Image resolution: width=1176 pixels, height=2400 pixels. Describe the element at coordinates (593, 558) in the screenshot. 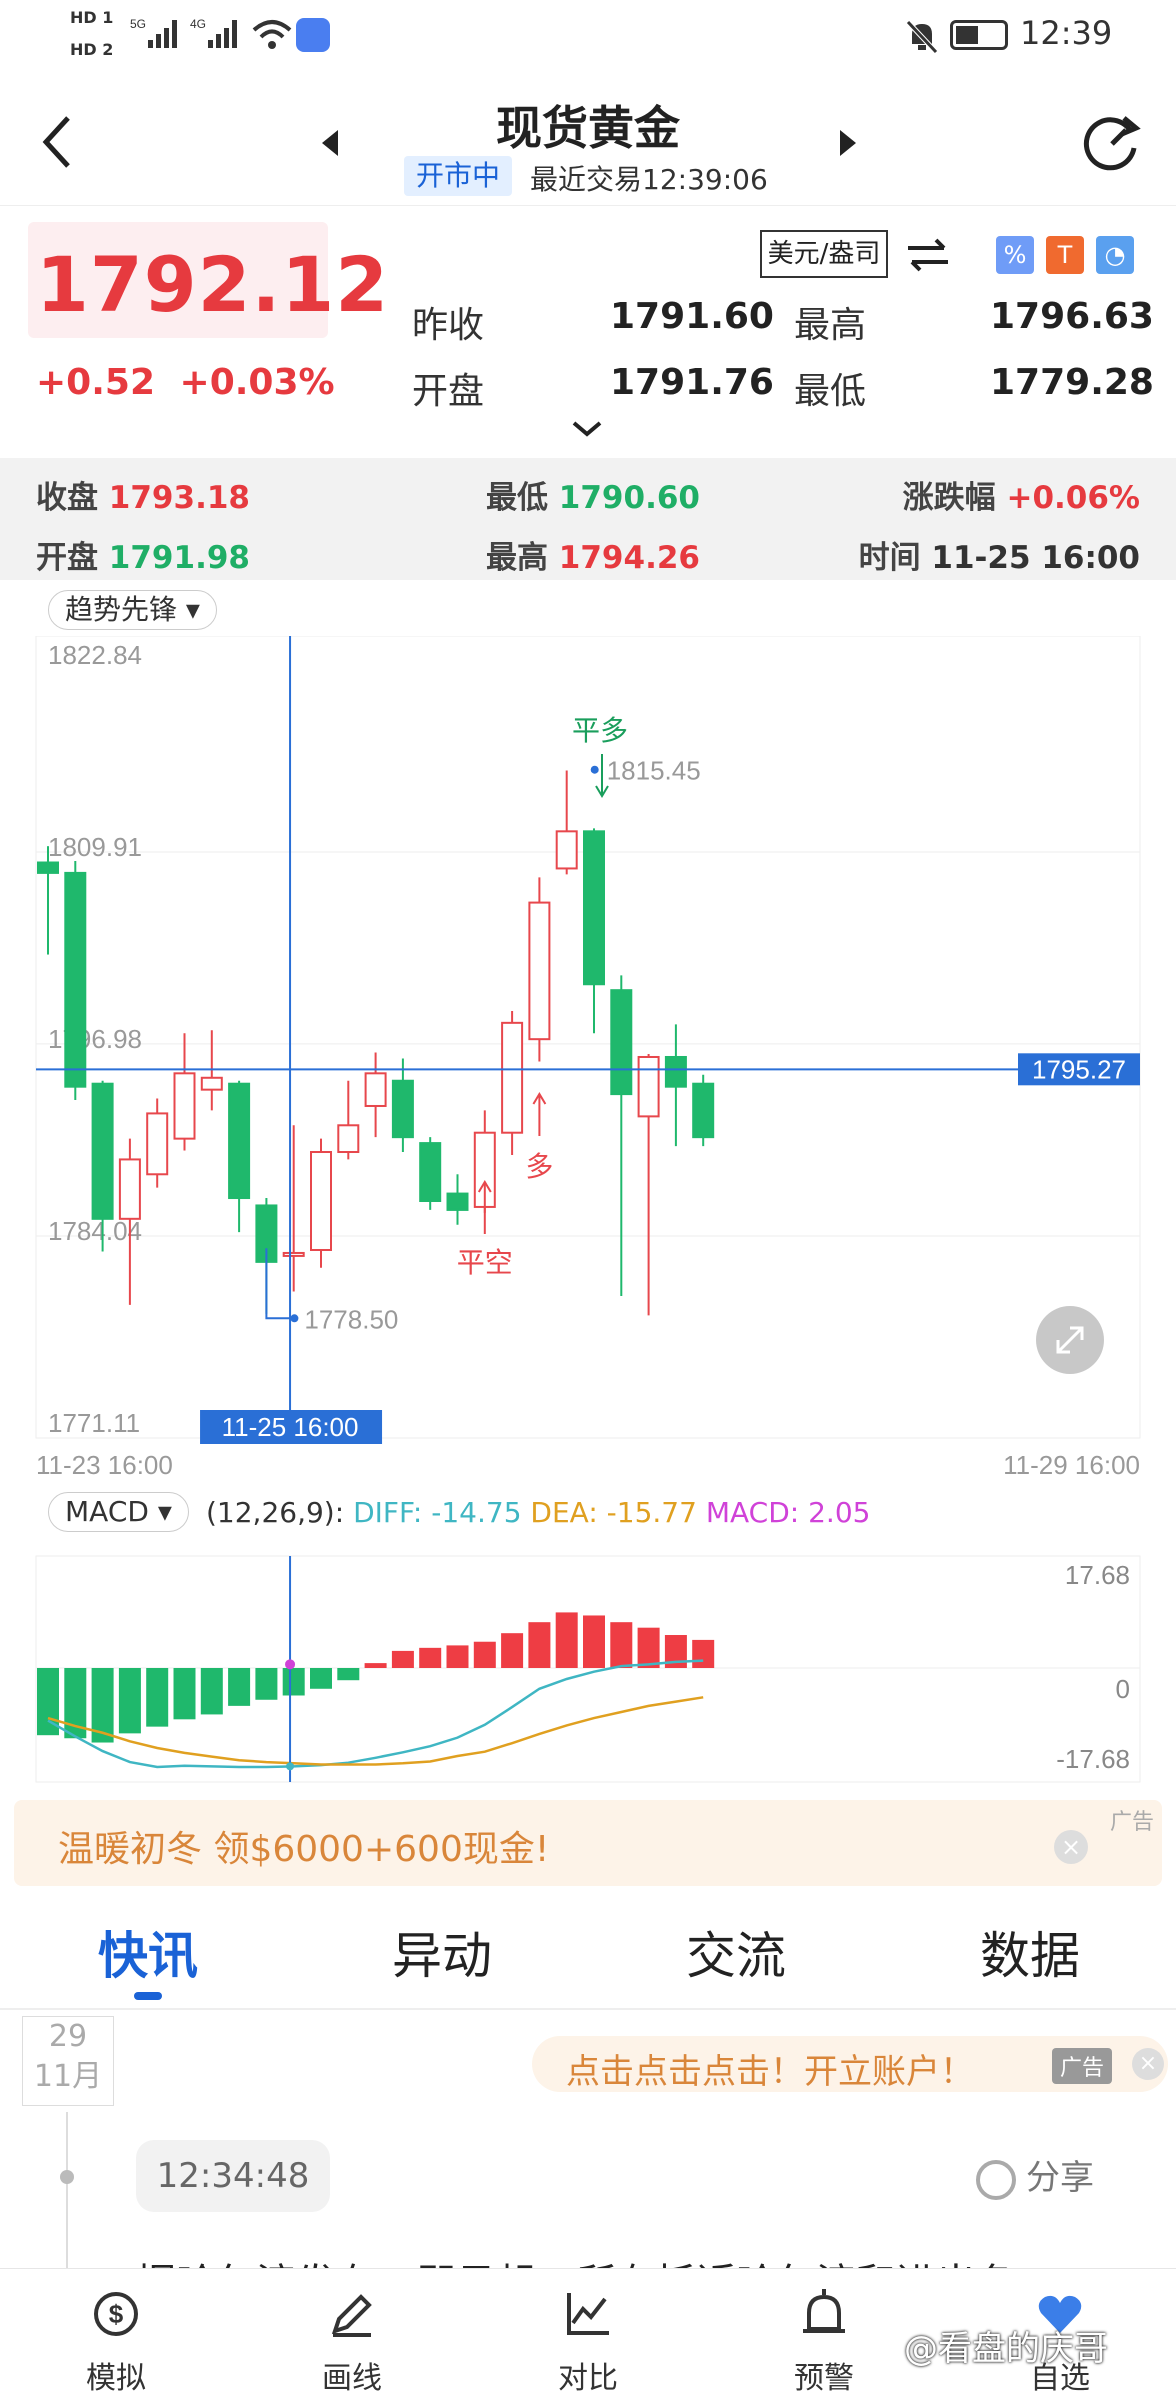

I see `band-high: 最高 1794.26` at that location.